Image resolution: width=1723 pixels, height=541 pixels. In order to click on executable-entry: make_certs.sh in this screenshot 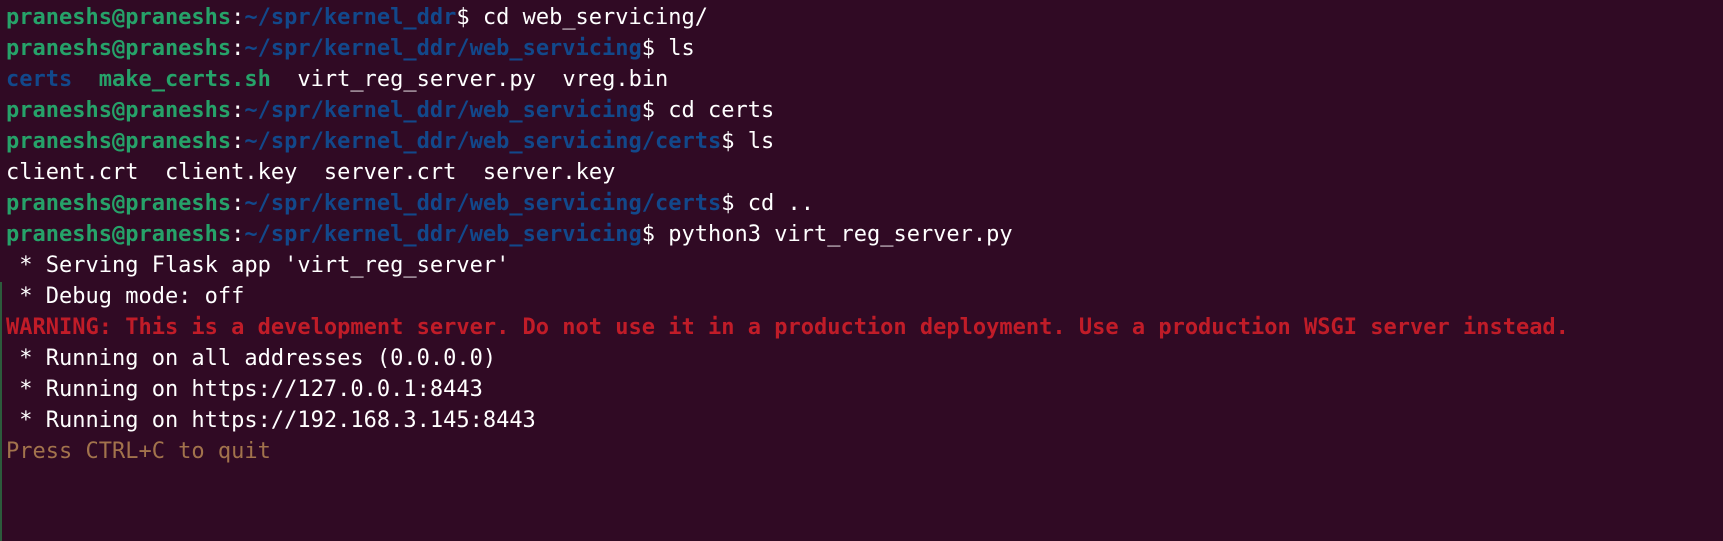, I will do `click(184, 79)`.